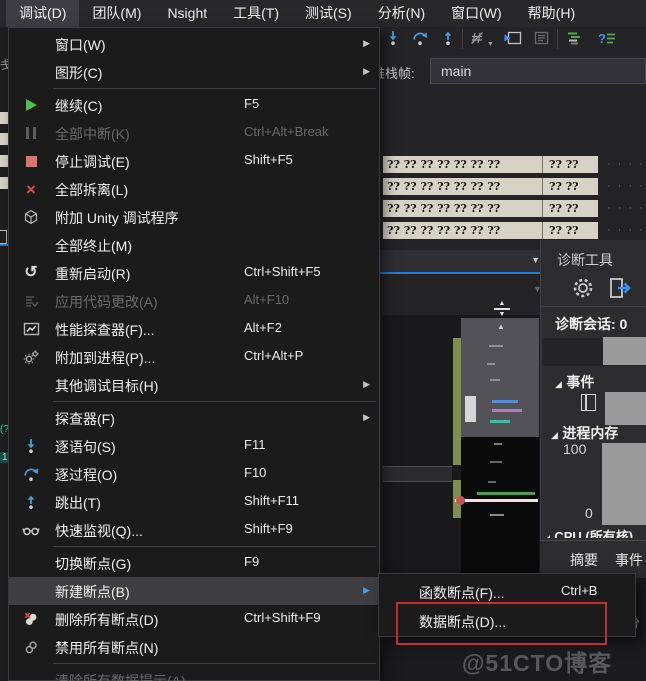 This screenshot has width=646, height=681. Describe the element at coordinates (624, 351) in the screenshot. I see `timeline-block` at that location.